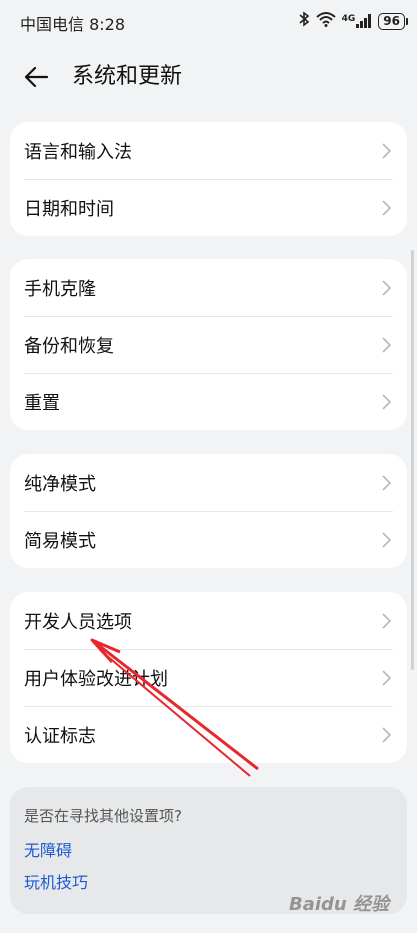  What do you see at coordinates (103, 816) in the screenshot?
I see `suggestion-title: 是否在寻找其他设置项?` at bounding box center [103, 816].